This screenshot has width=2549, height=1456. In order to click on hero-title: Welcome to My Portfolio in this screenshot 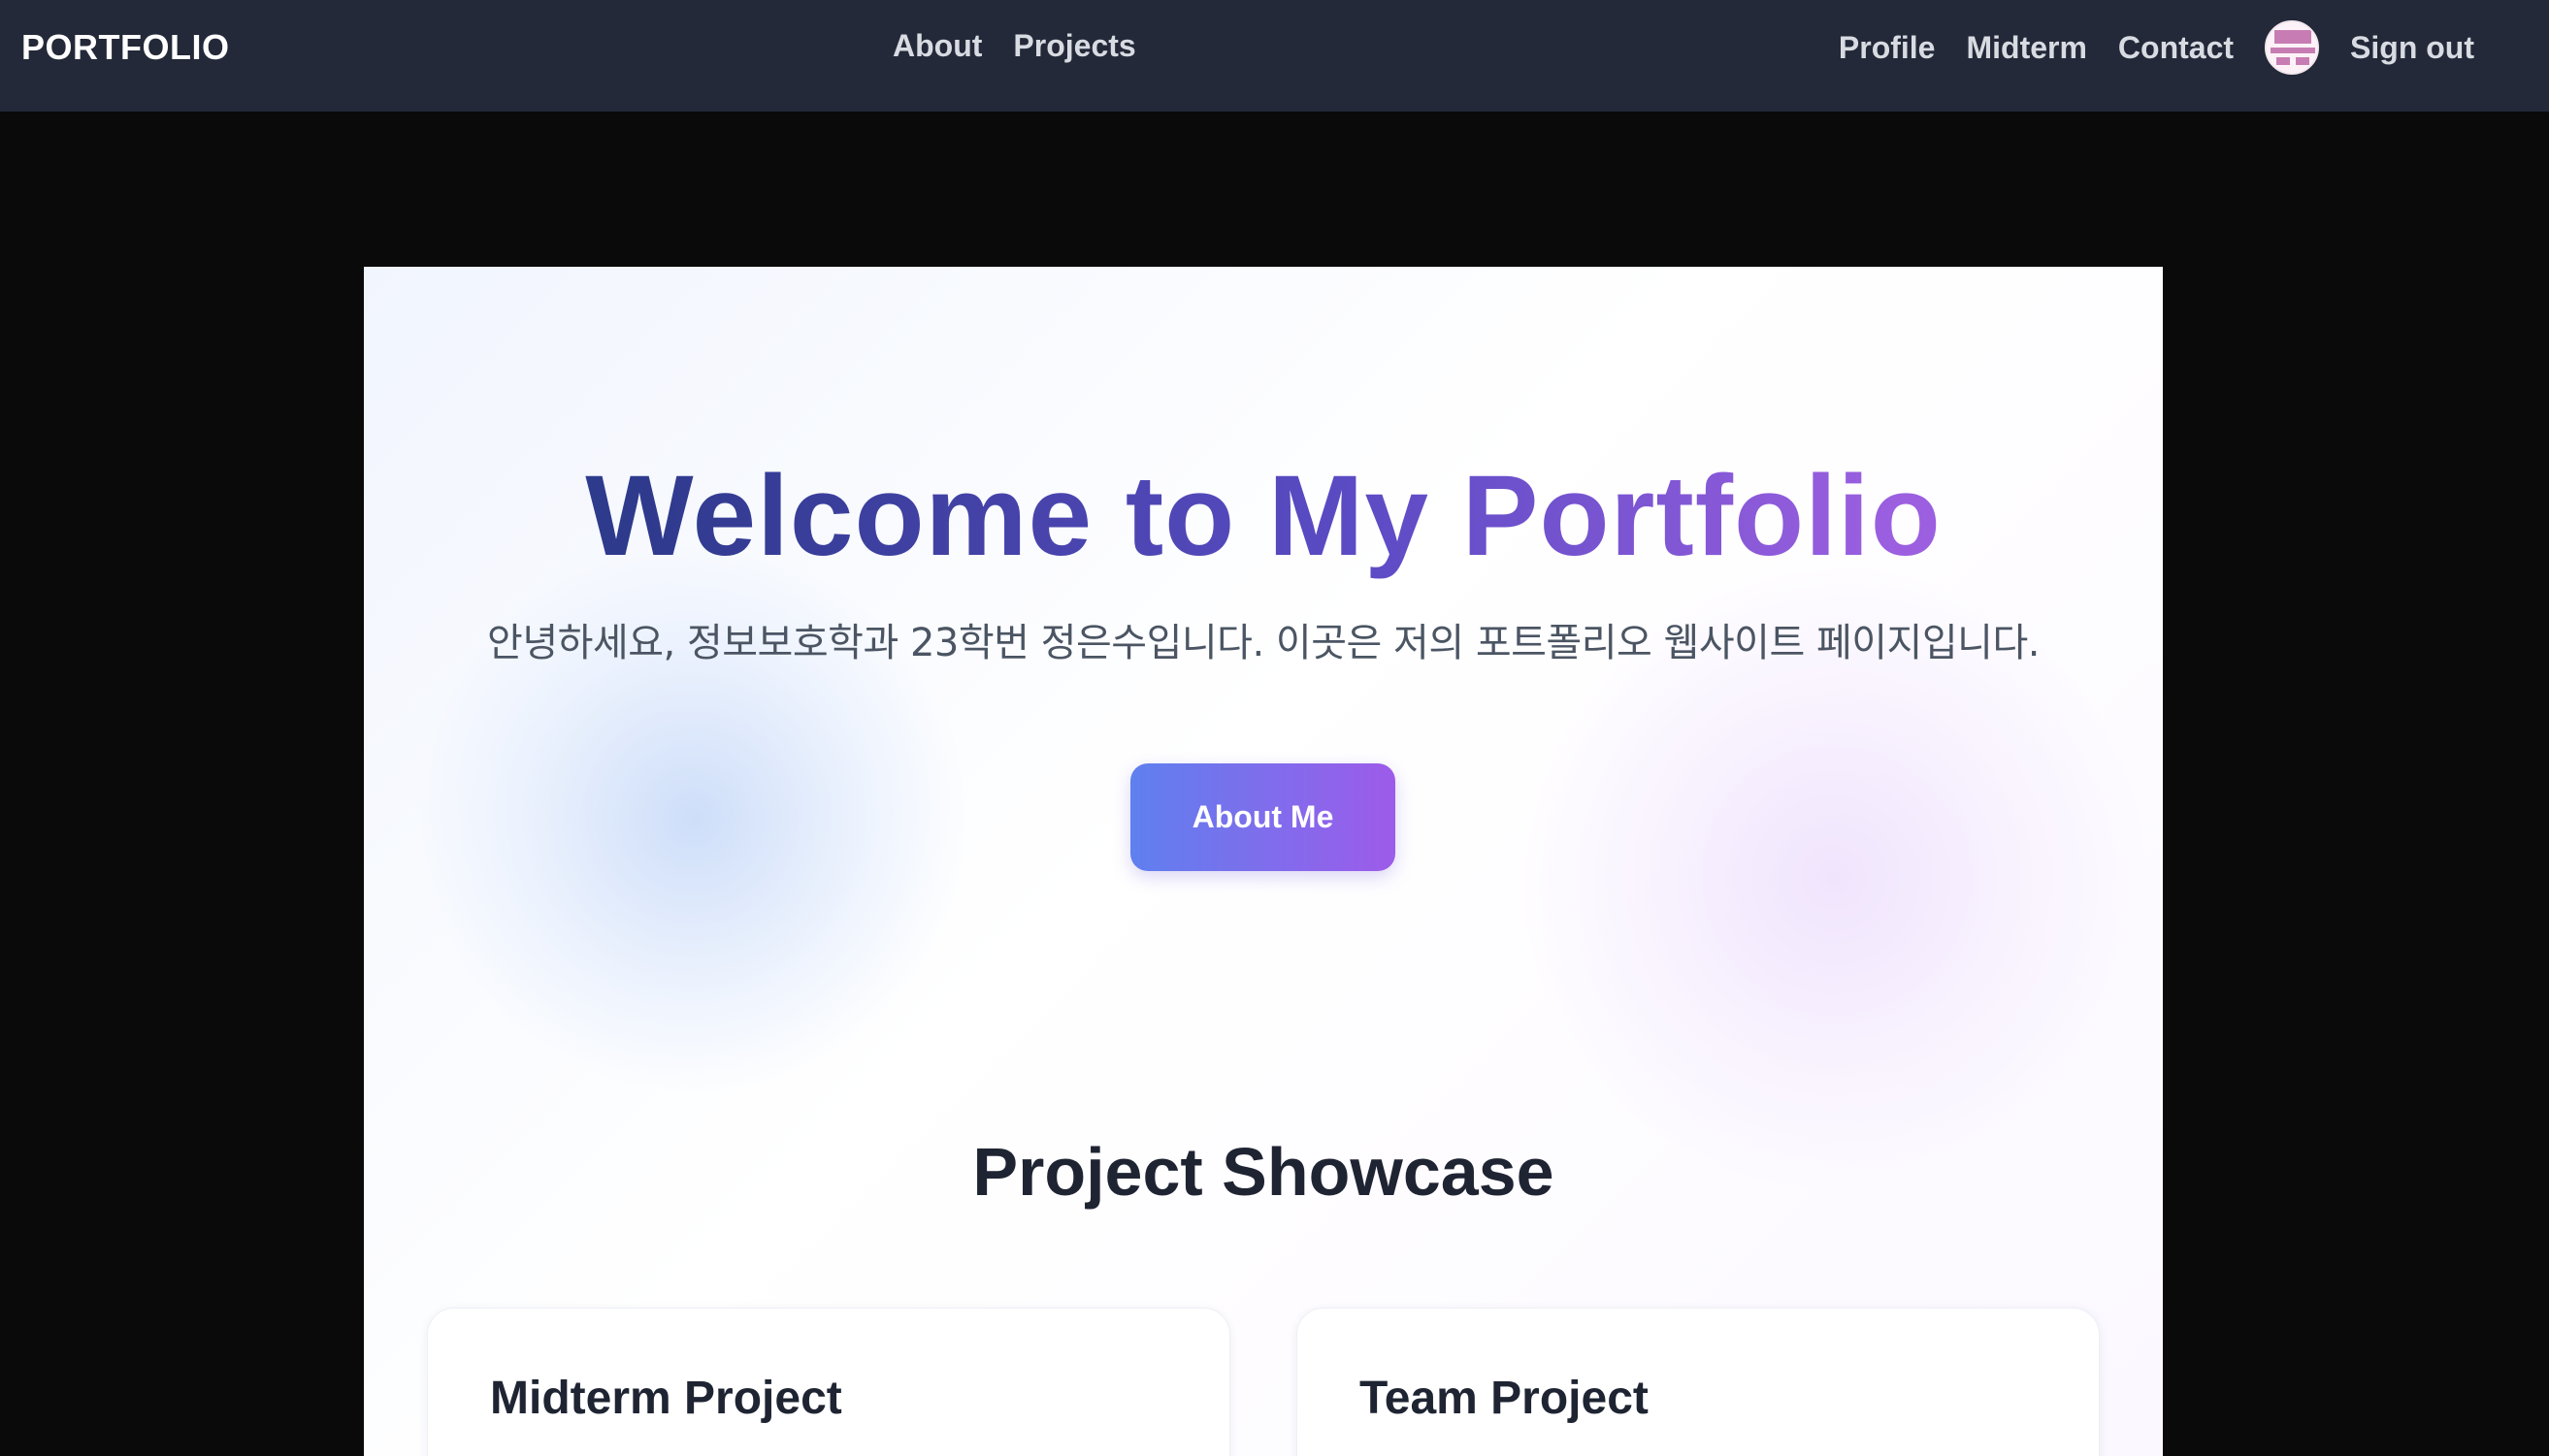, I will do `click(1264, 517)`.